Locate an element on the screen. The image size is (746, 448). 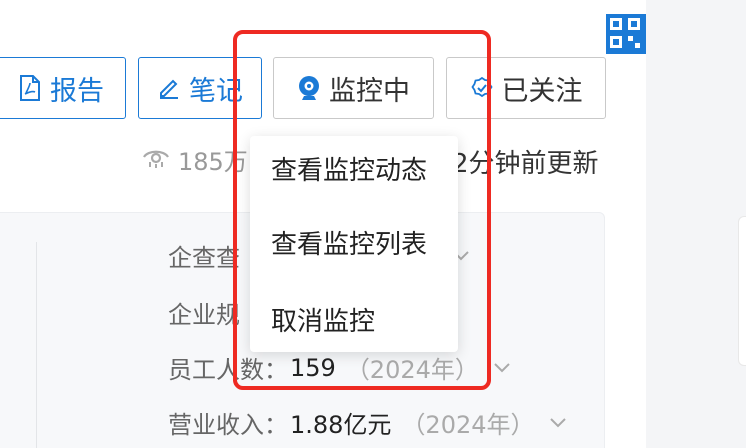
right-gap is located at coordinates (696, 224).